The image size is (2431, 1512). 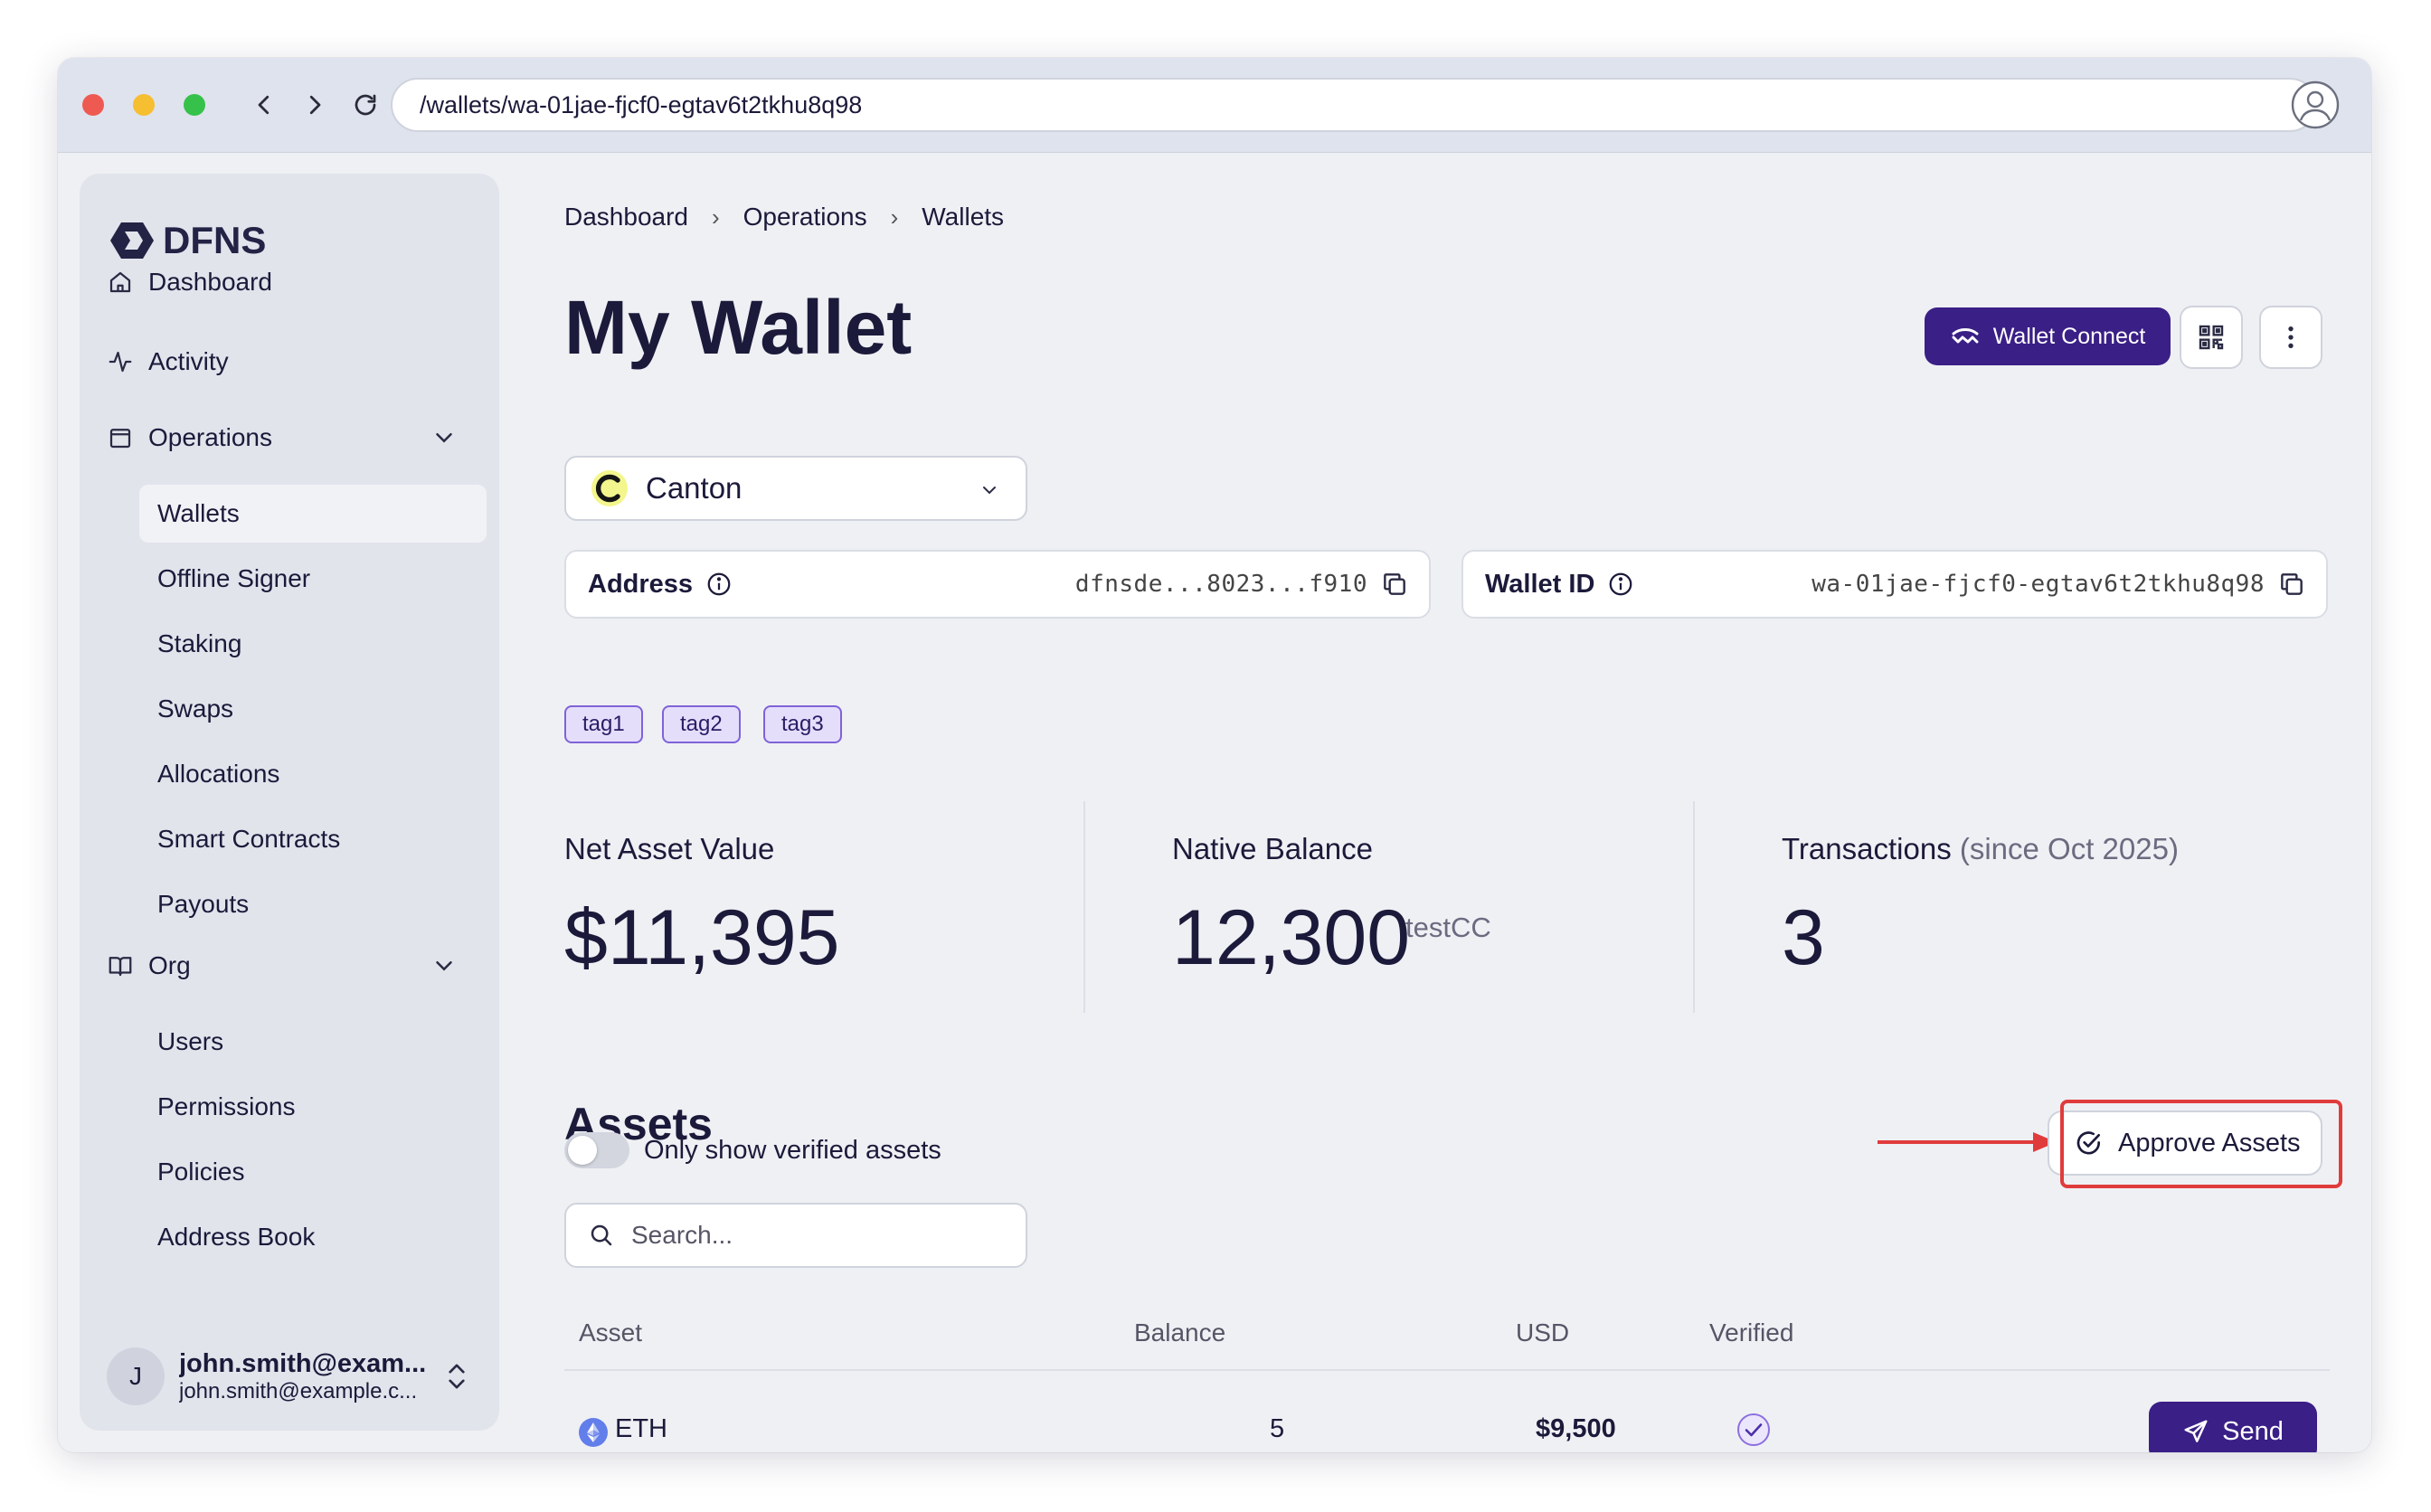 What do you see at coordinates (2196, 1431) in the screenshot?
I see `send-icon` at bounding box center [2196, 1431].